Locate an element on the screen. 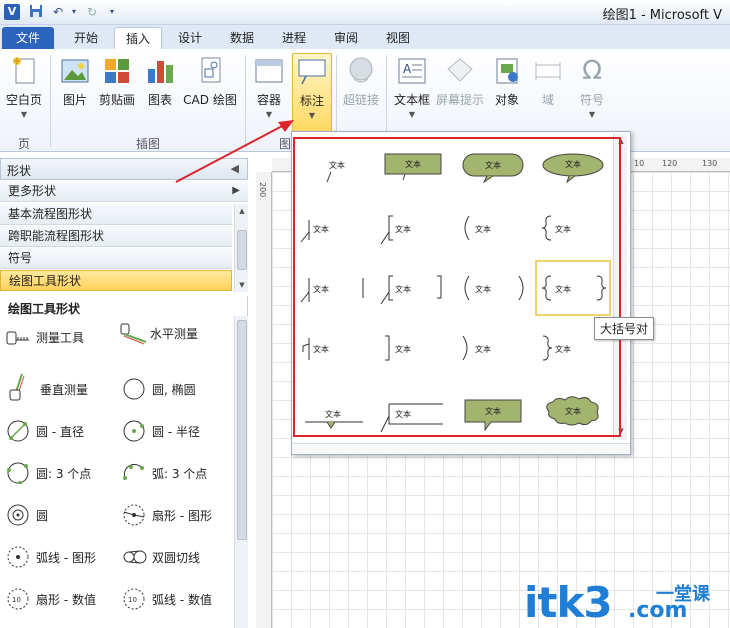 The height and width of the screenshot is (628, 730). watermark-logo: itk3 is located at coordinates (568, 602).